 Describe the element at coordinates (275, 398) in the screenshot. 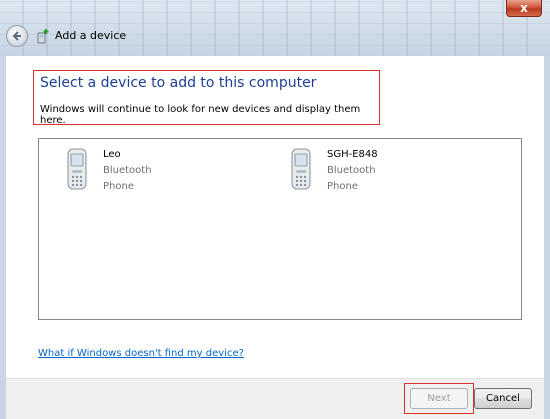

I see `button-bar: Next Cancel` at that location.